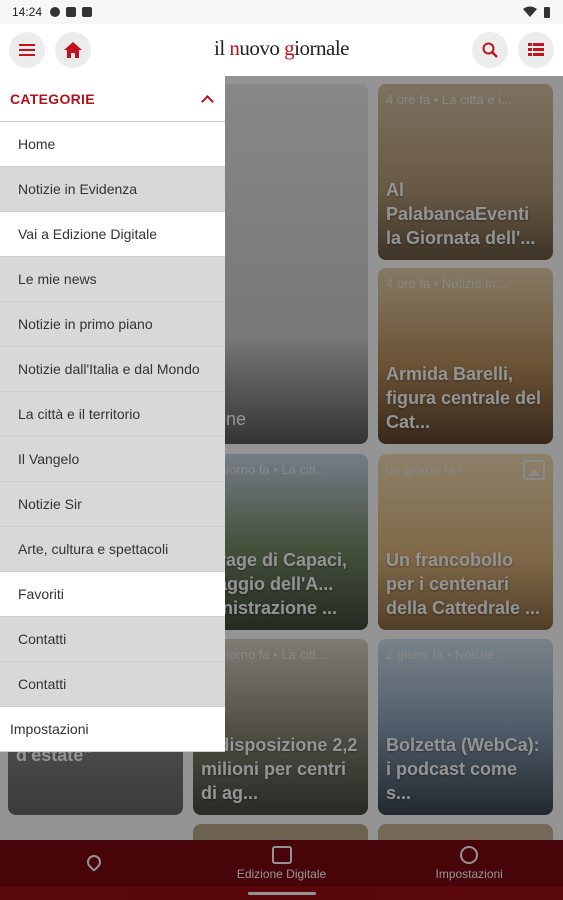 Image resolution: width=563 pixels, height=900 pixels. I want to click on status-time: 14:24, so click(27, 12).